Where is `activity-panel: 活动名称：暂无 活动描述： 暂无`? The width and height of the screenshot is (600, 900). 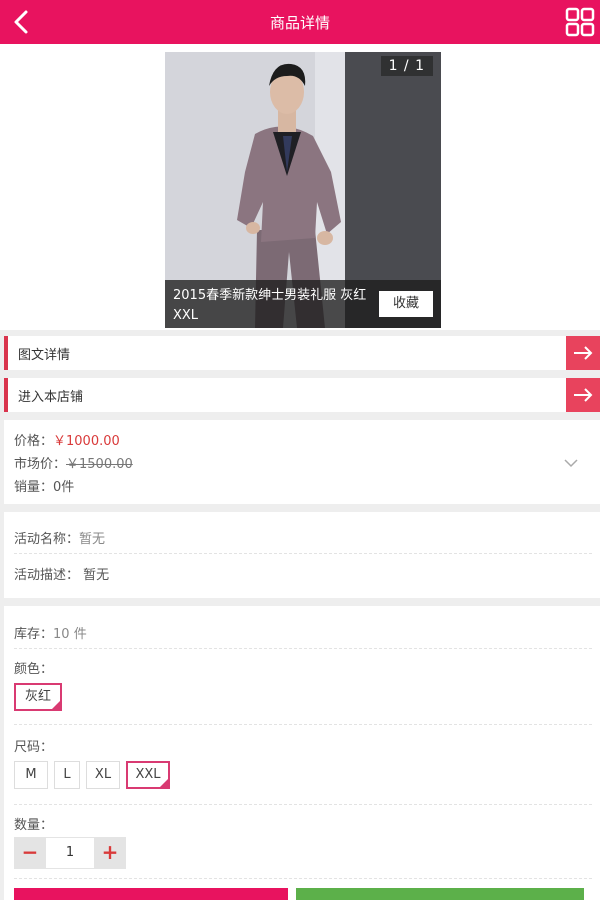
activity-panel: 活动名称：暂无 活动描述： 暂无 is located at coordinates (302, 555).